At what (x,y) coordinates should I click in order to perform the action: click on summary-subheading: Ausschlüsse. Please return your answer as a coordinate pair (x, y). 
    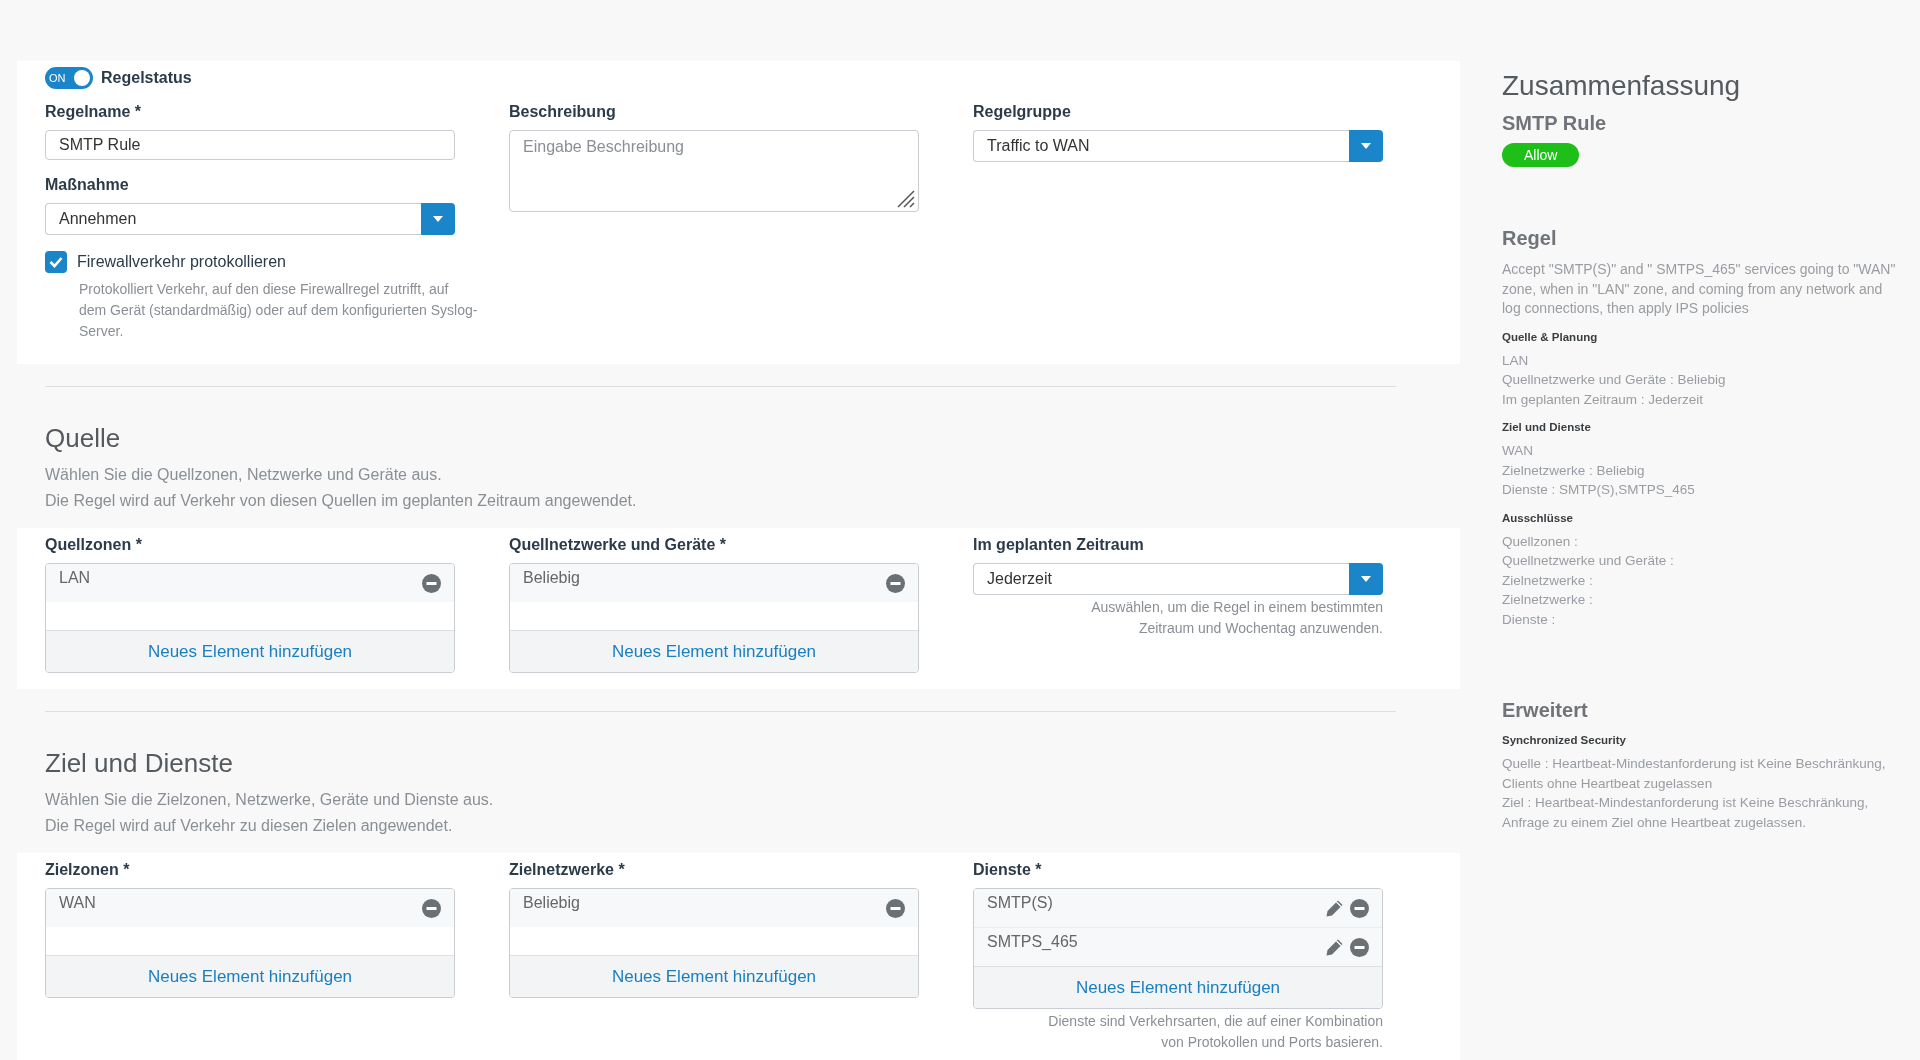
    Looking at the image, I should click on (1538, 517).